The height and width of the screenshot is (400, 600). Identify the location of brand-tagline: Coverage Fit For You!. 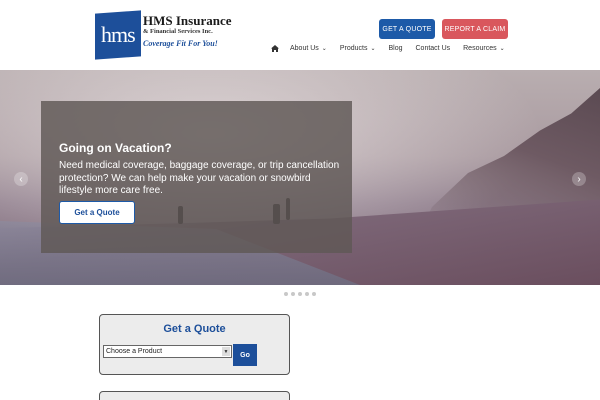
(180, 43).